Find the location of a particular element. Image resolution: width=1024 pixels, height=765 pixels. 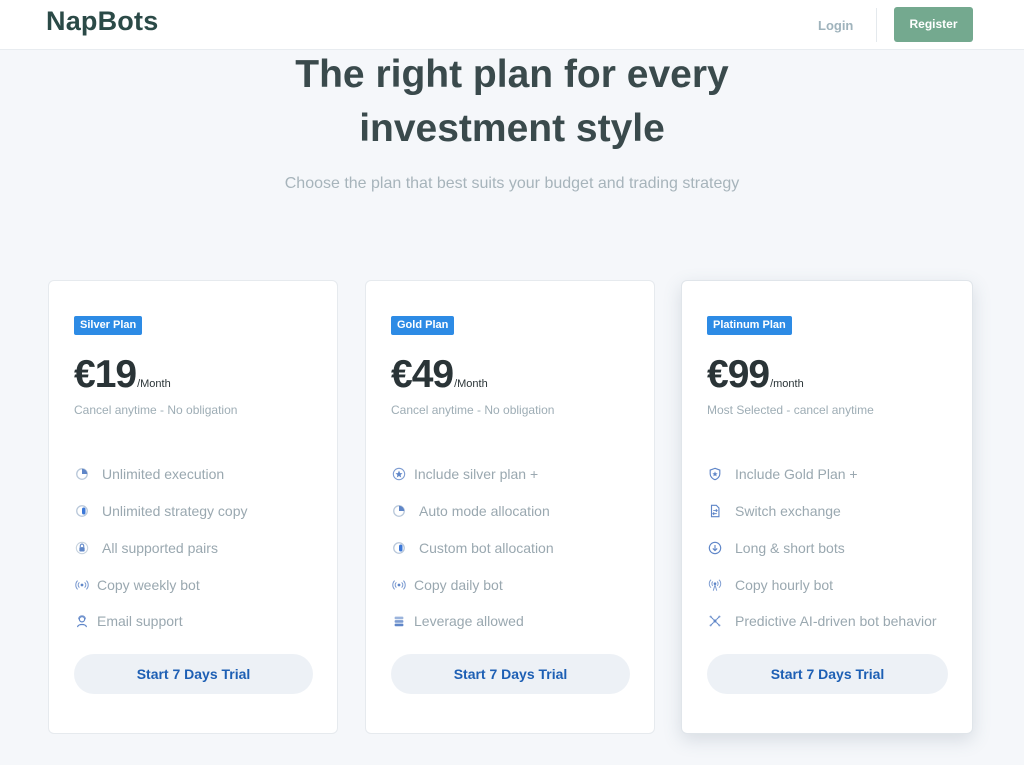

feature-label: Leverage allowed is located at coordinates (469, 621).